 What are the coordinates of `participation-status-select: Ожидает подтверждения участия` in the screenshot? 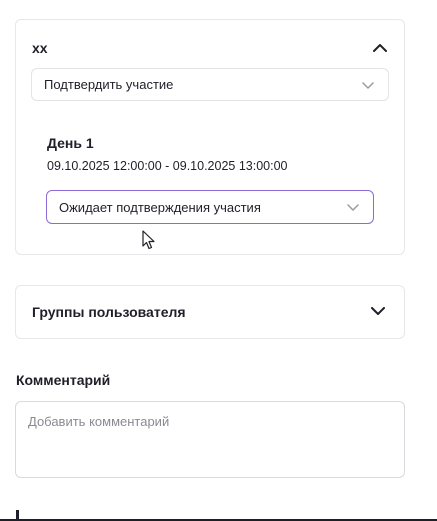 It's located at (210, 207).